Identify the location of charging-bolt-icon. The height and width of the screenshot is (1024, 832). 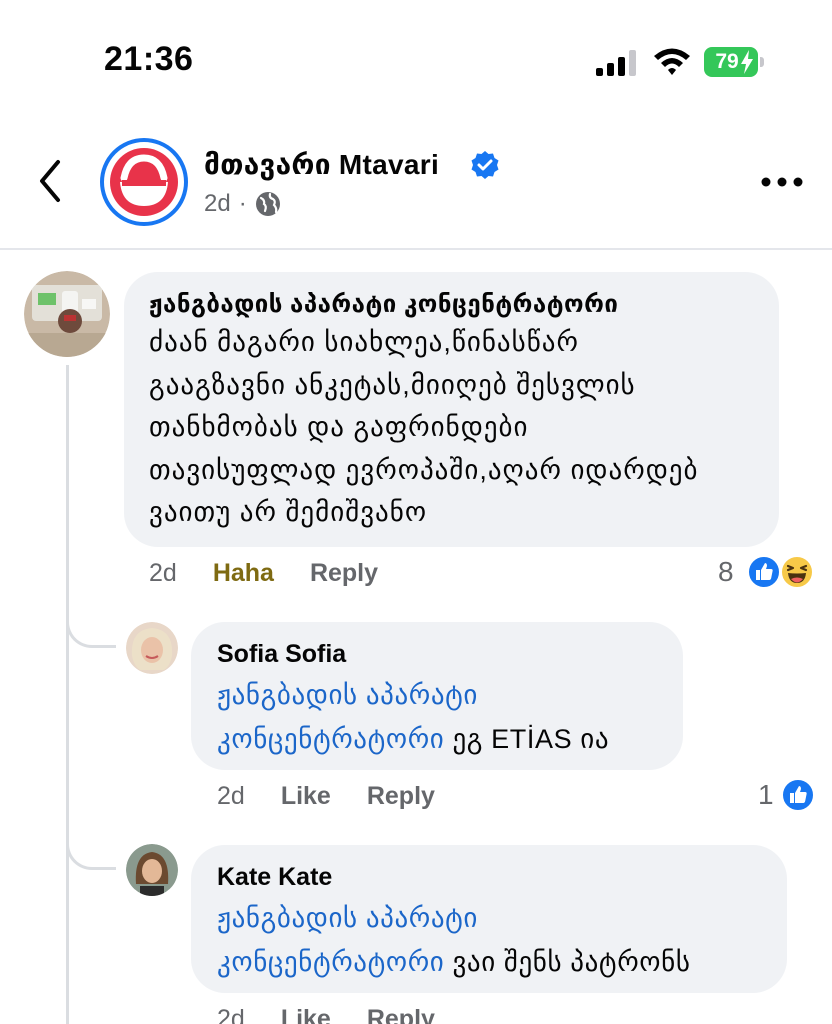
(747, 62).